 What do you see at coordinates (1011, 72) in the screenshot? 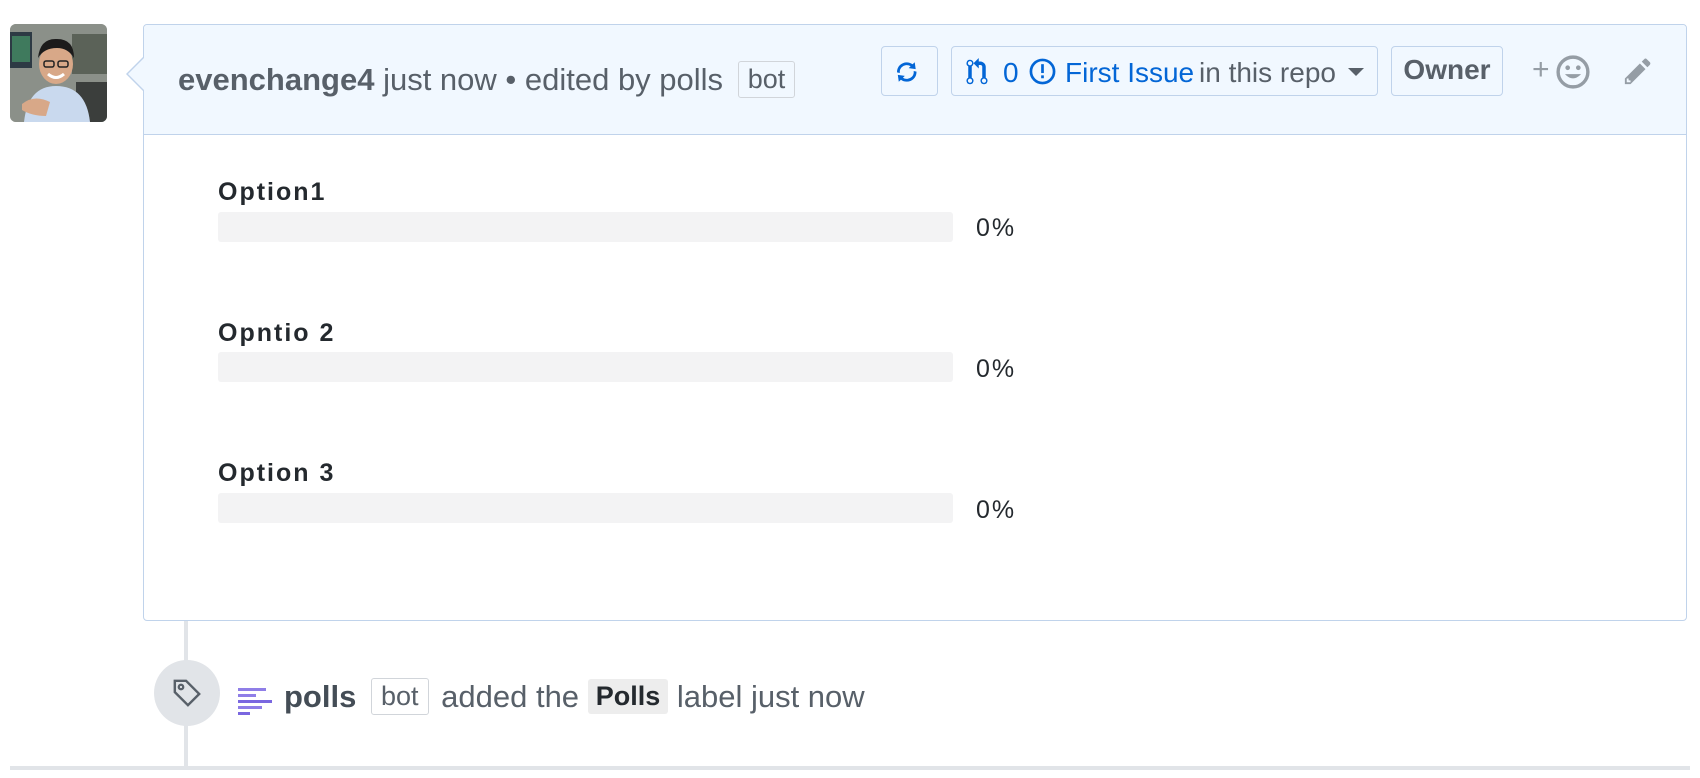
I see `linked-pr-count: 0` at bounding box center [1011, 72].